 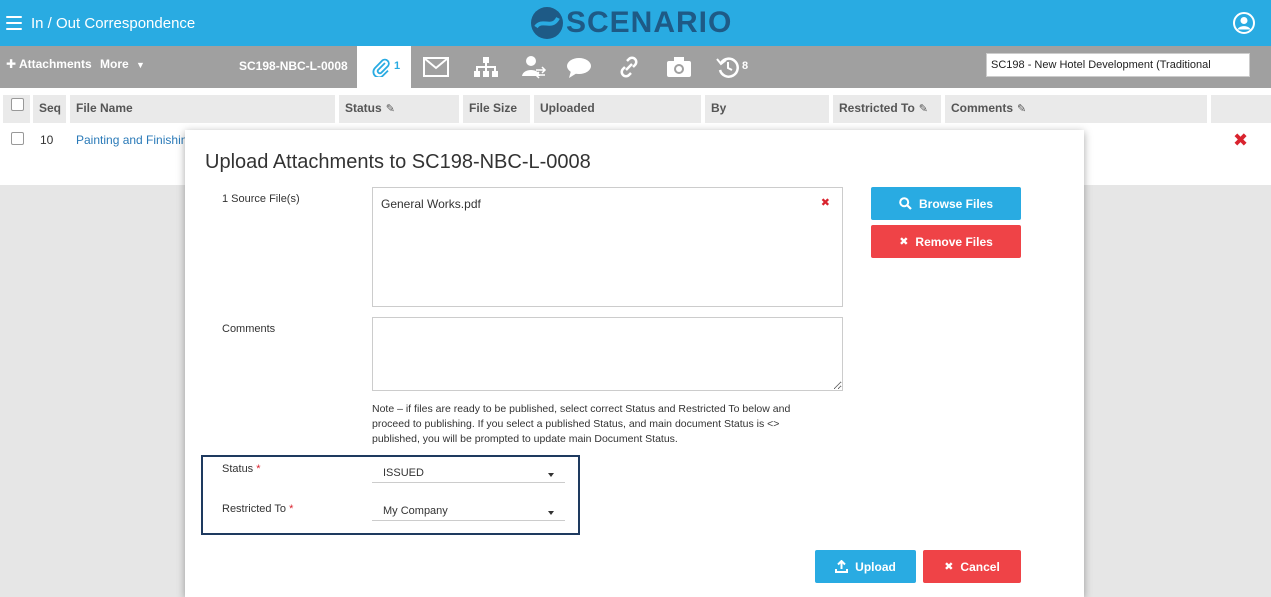 I want to click on upload-button: Upload, so click(x=865, y=566).